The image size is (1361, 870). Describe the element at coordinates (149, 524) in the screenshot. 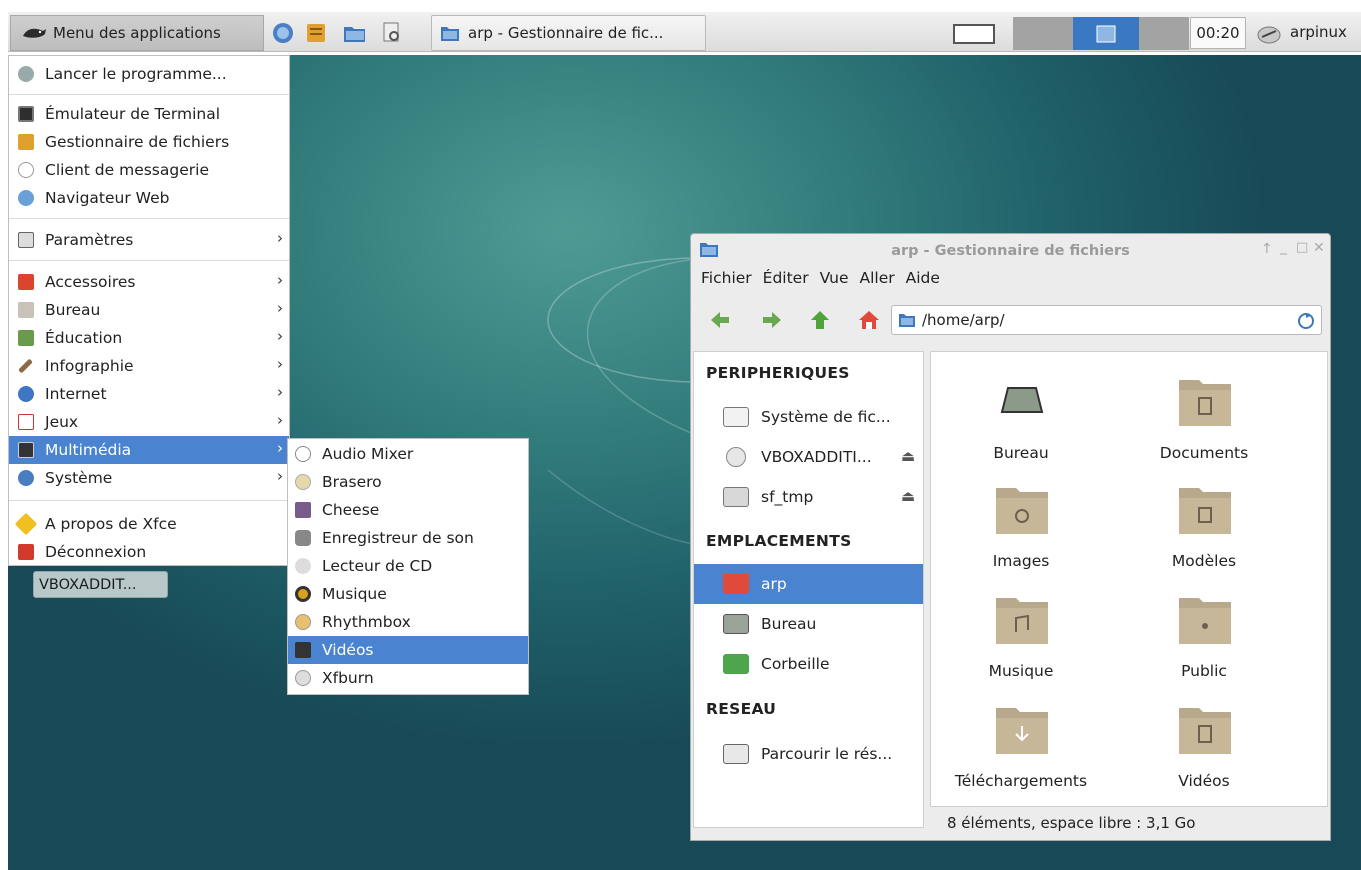

I see `menu-item-about-xfce: A propos de Xfce` at that location.